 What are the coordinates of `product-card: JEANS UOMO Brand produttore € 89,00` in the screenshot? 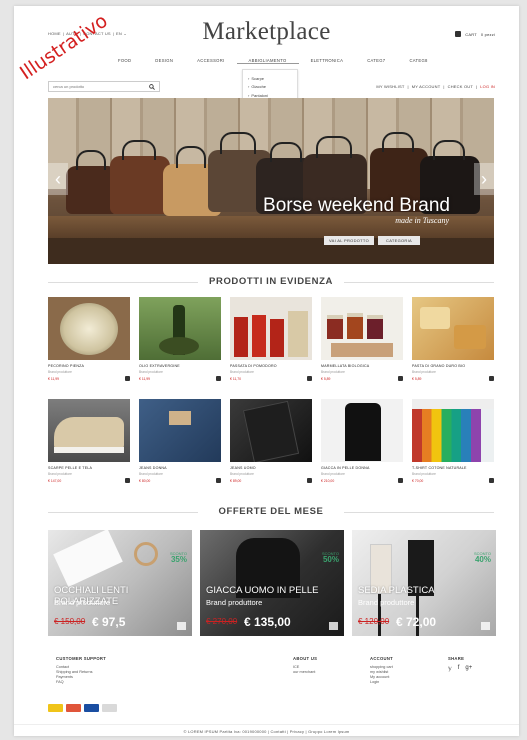 It's located at (271, 441).